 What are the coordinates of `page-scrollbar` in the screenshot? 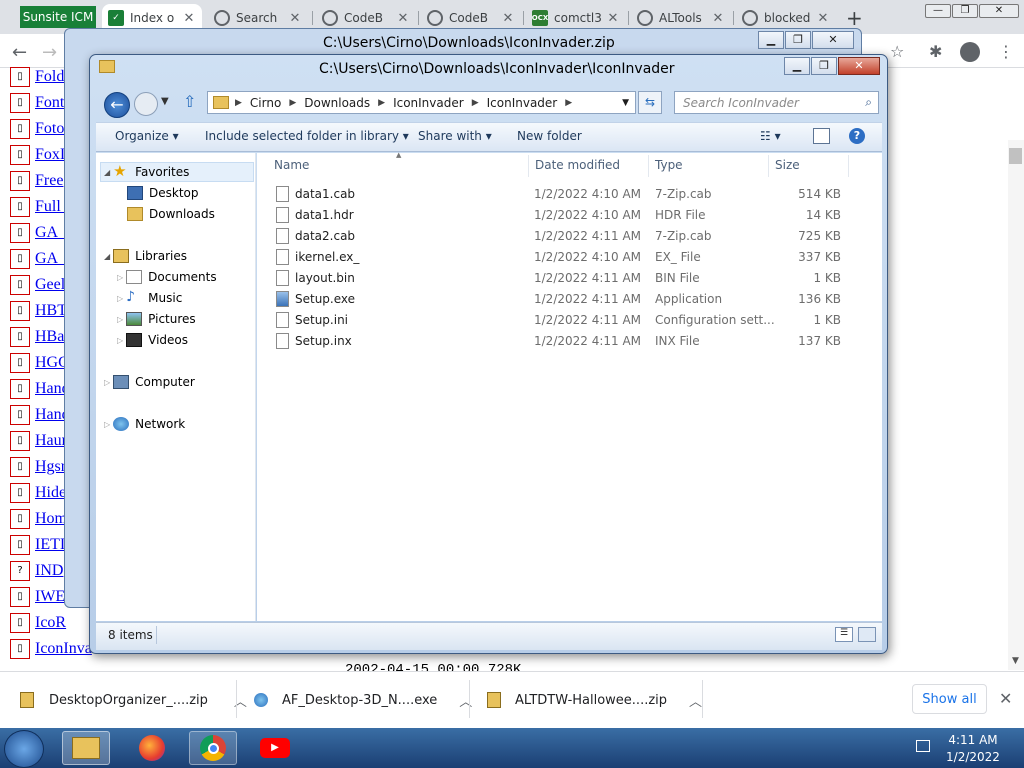 It's located at (1016, 405).